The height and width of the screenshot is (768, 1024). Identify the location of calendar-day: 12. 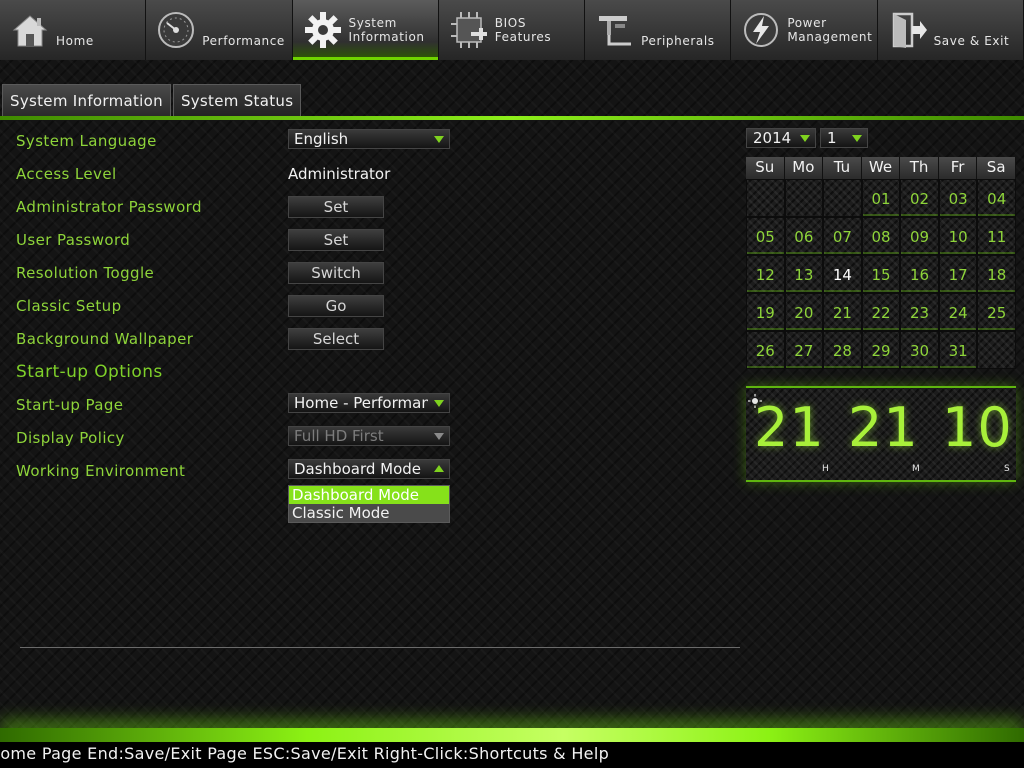
(765, 274).